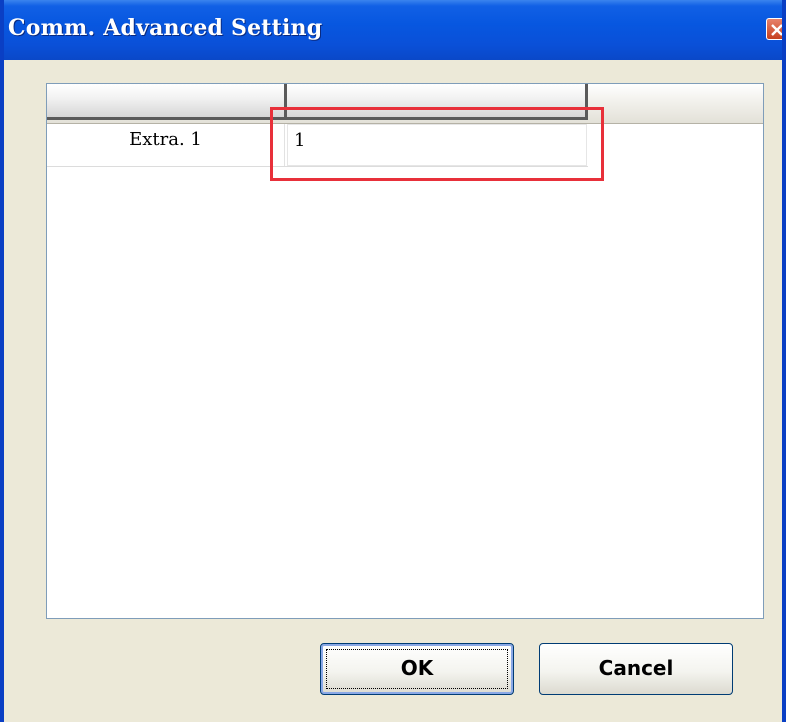  I want to click on grid-header, so click(405, 104).